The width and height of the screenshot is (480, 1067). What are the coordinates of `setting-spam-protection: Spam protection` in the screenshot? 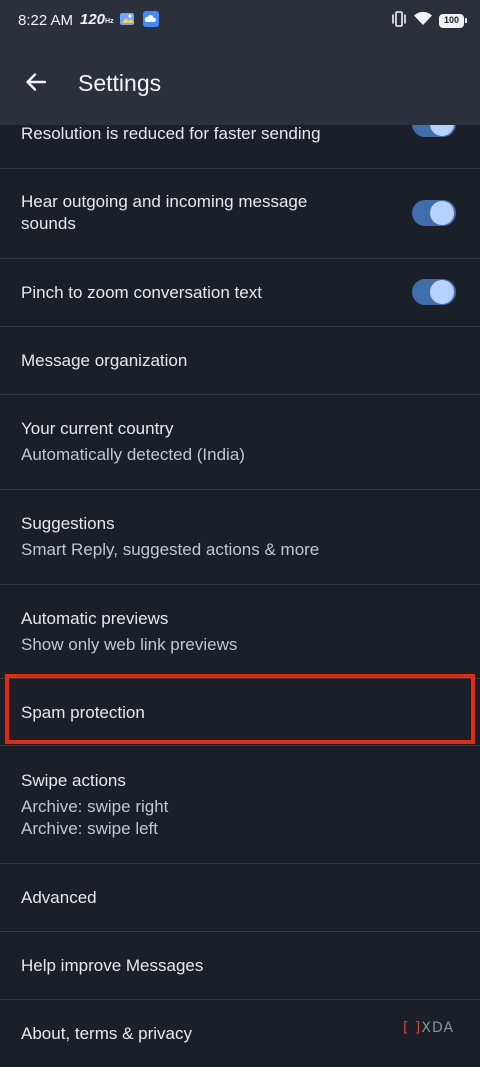 It's located at (240, 712).